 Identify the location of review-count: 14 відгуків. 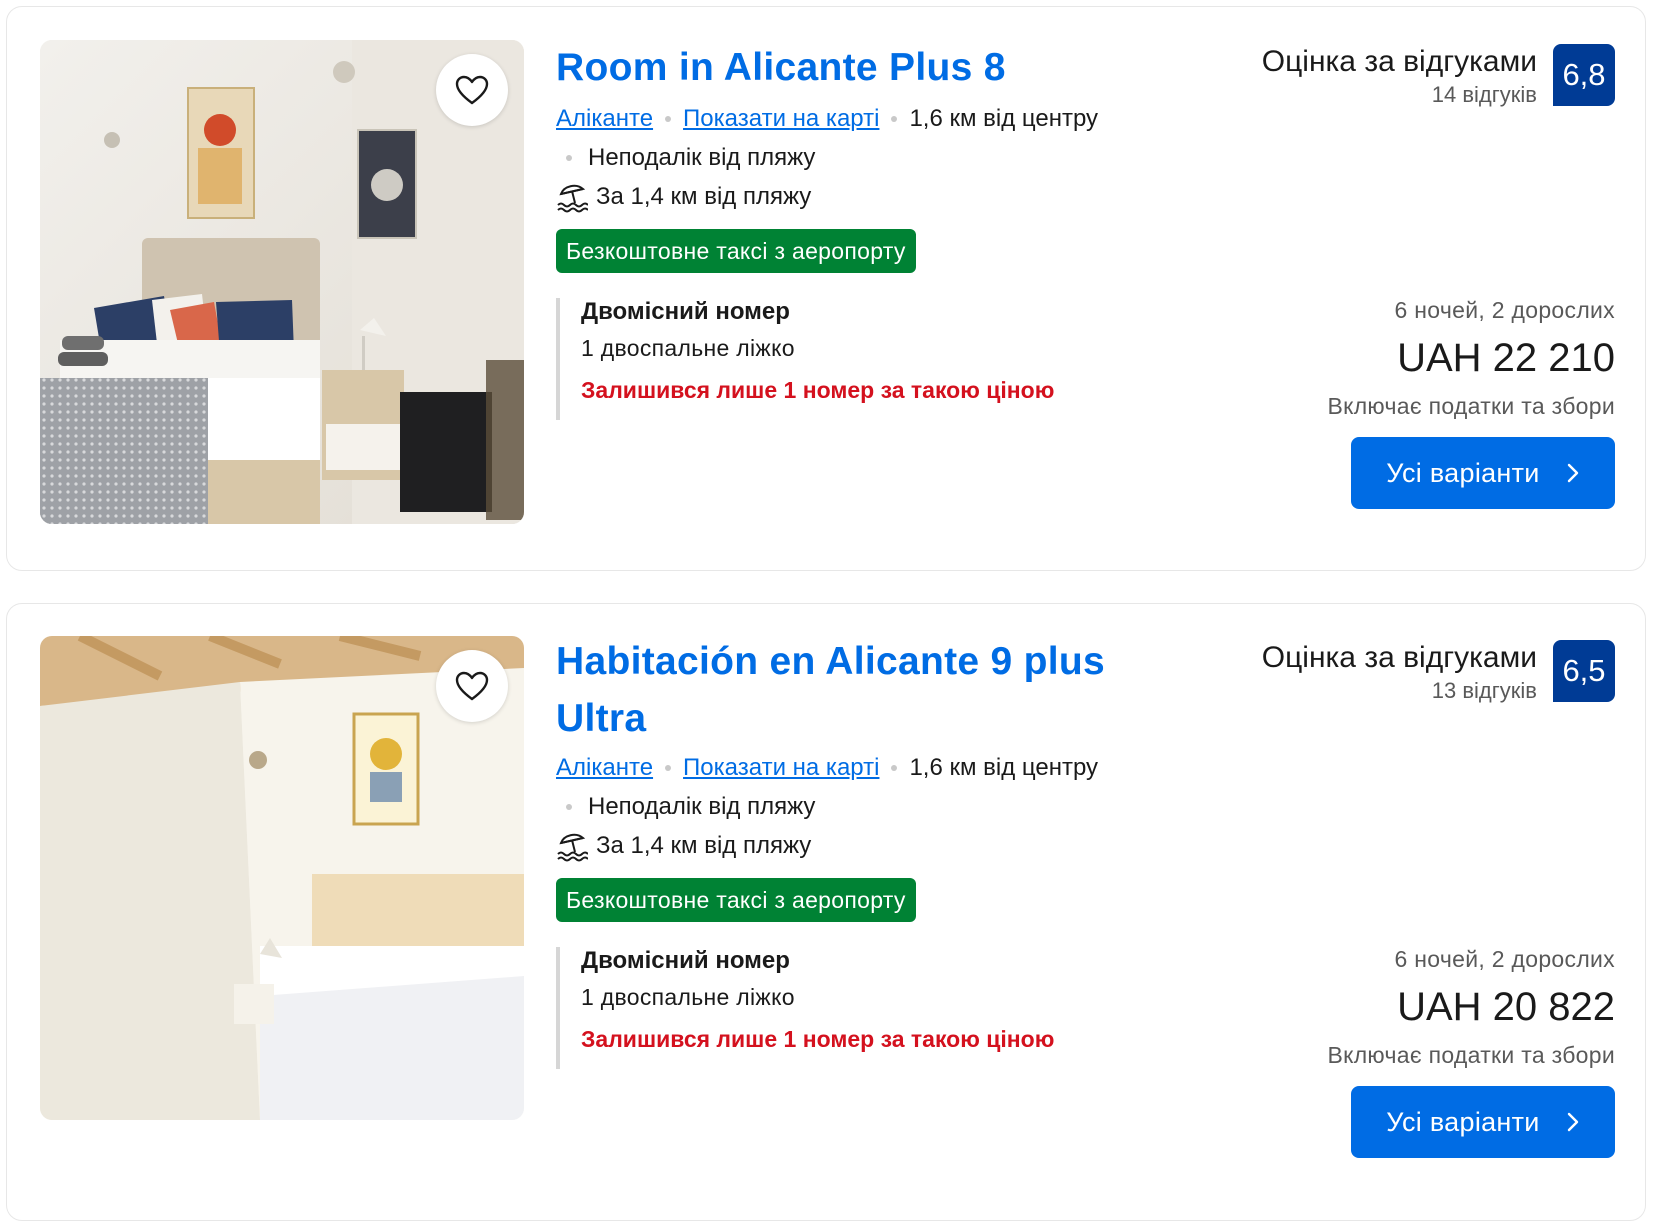
(1484, 94).